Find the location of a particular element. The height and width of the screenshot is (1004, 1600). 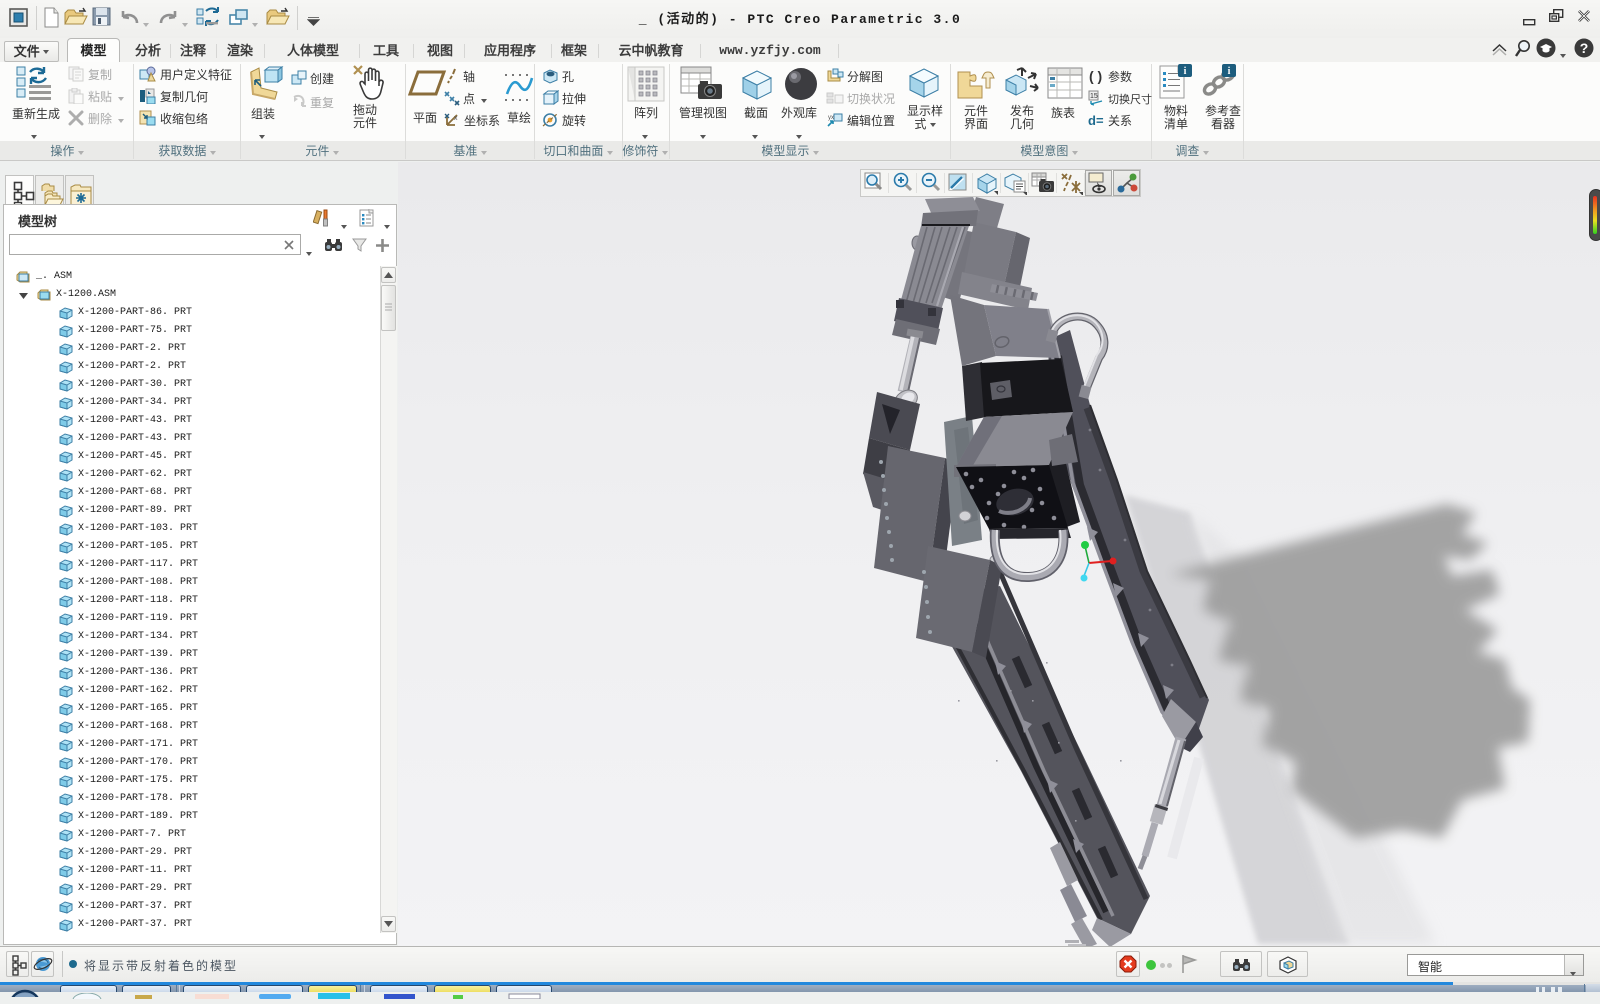

svg-text: d= is located at coordinates (1096, 120).